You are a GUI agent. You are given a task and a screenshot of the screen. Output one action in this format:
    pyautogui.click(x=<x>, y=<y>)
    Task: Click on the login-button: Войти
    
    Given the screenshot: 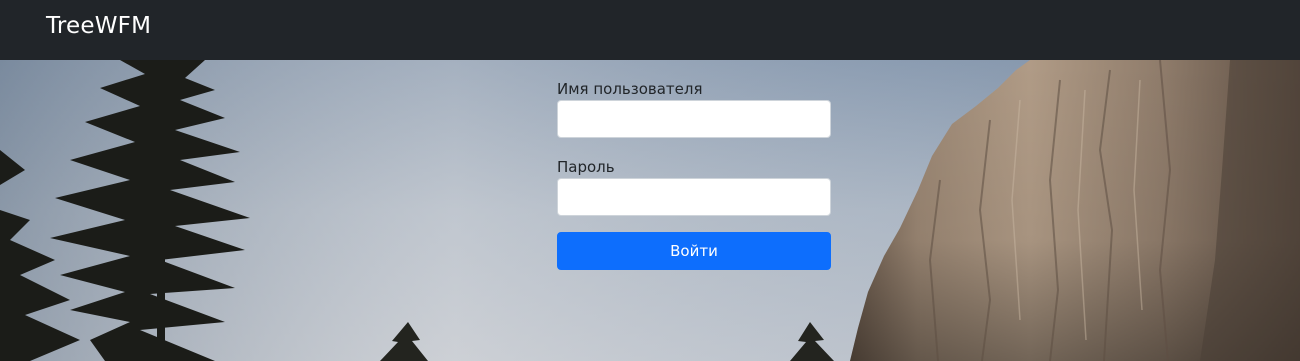 What is the action you would take?
    pyautogui.click(x=694, y=251)
    